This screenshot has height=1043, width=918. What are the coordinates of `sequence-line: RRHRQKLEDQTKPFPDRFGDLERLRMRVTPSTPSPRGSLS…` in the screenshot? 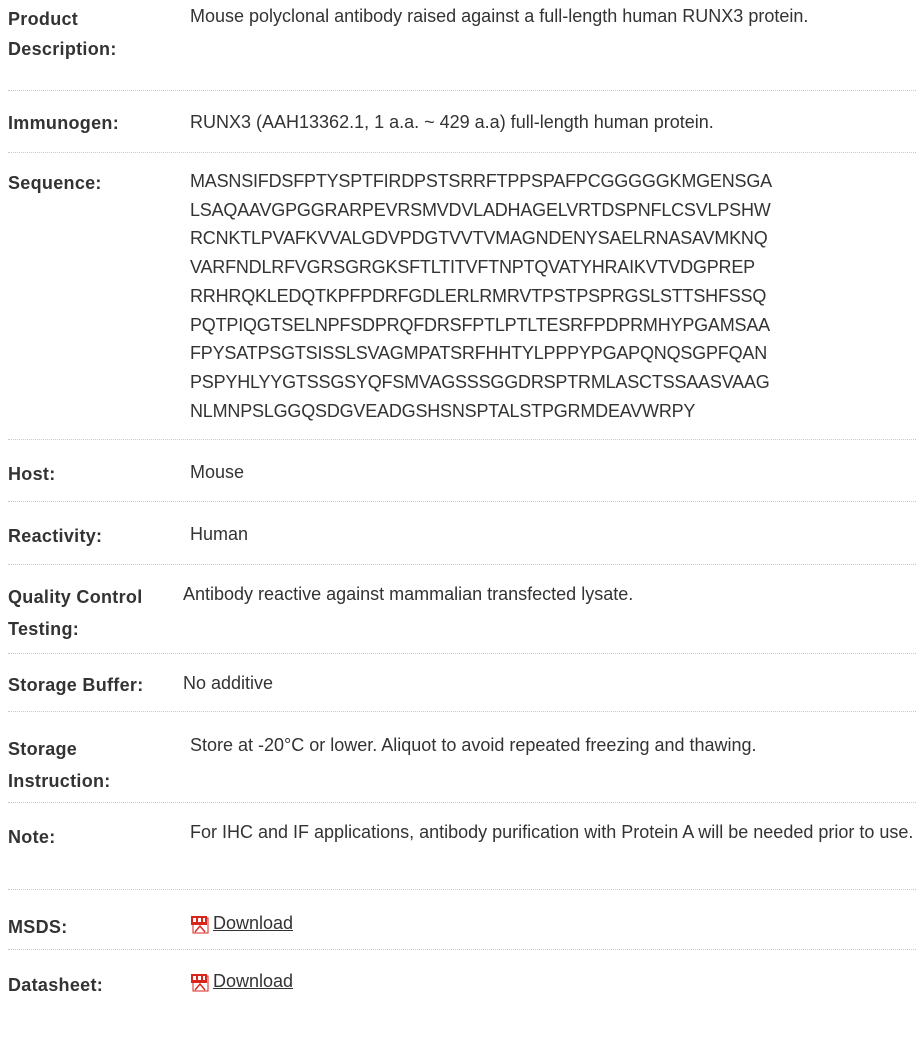 It's located at (478, 295).